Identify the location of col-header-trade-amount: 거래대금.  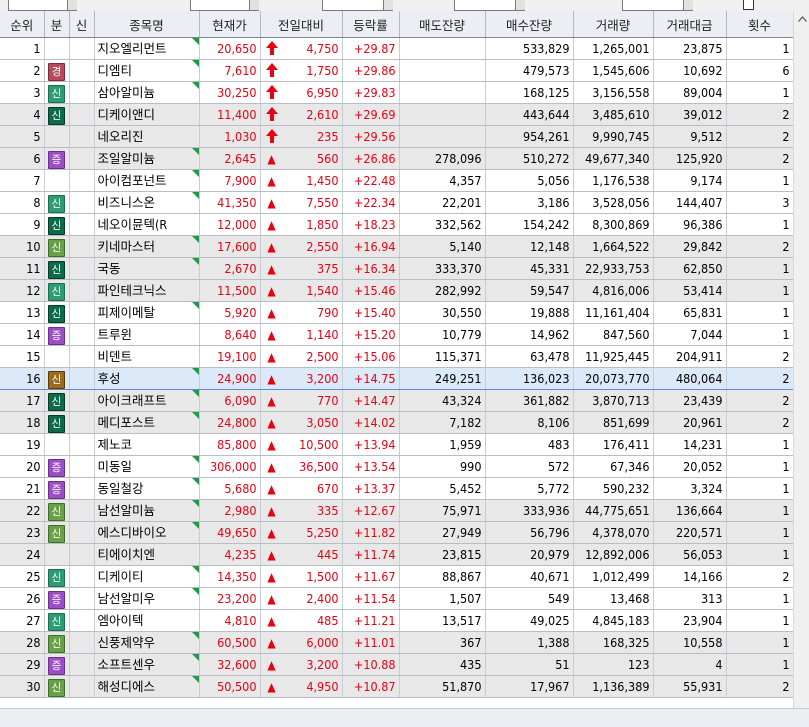
(690, 24).